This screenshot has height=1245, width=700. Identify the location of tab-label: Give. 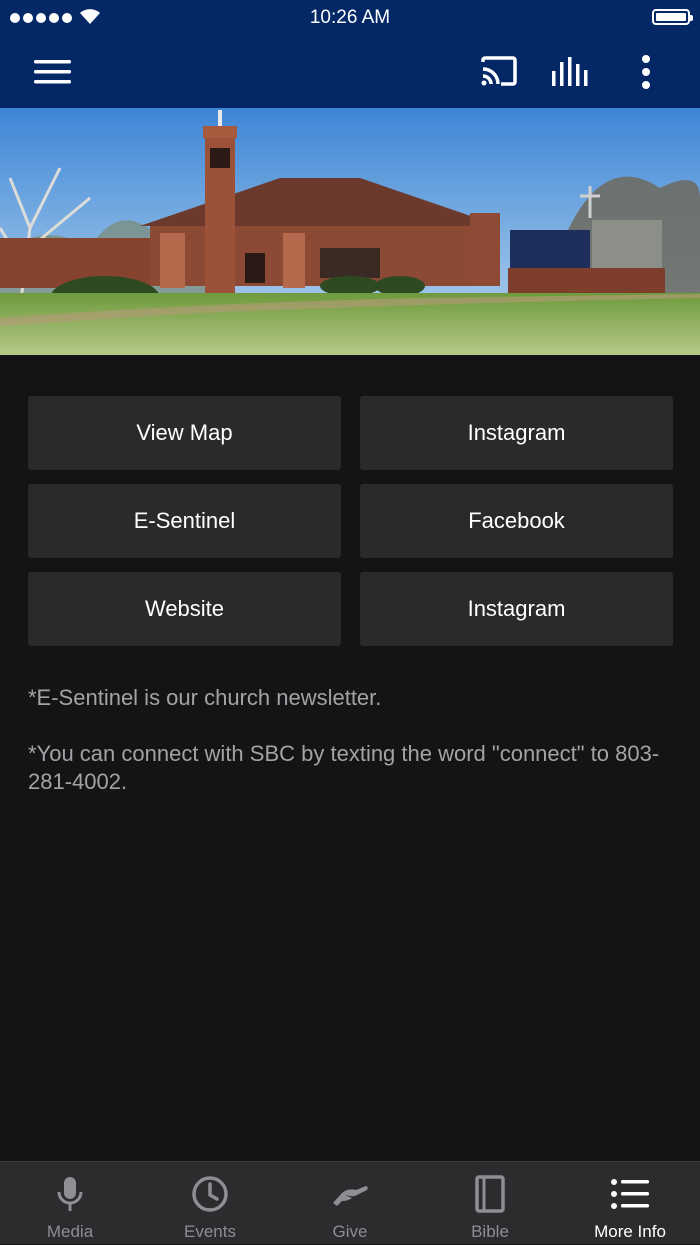
(350, 1231).